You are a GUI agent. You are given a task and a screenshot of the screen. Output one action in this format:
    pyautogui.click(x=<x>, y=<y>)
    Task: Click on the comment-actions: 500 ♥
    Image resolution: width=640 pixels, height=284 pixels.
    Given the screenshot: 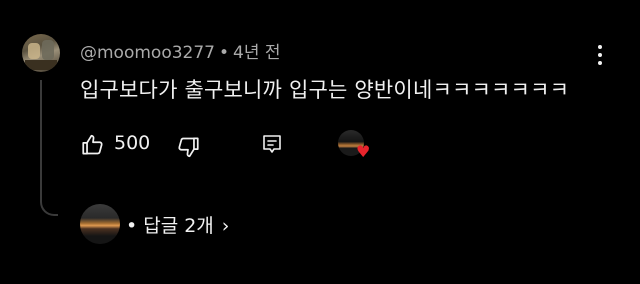 What is the action you would take?
    pyautogui.click(x=240, y=144)
    